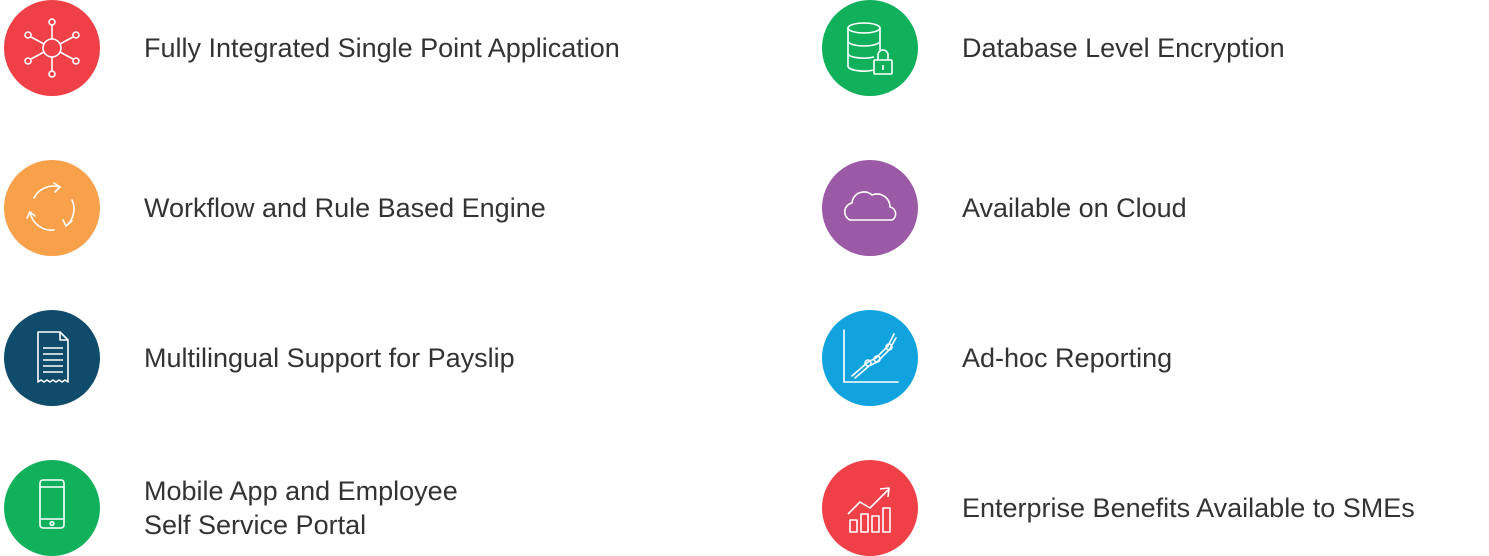  Describe the element at coordinates (52, 48) in the screenshot. I see `network-hub-icon` at that location.